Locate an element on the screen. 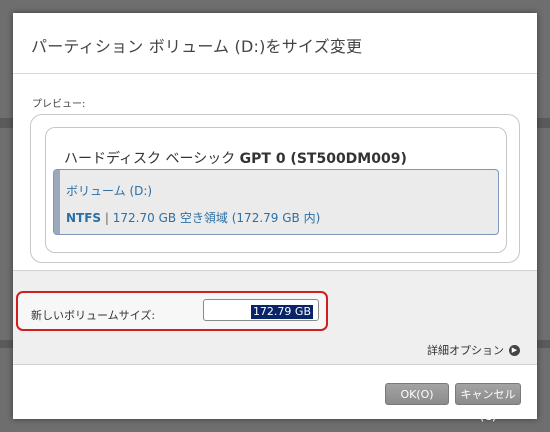 The width and height of the screenshot is (550, 432). dialog-title: パーティション ボリューム (D:)をサイズ変更 is located at coordinates (197, 46).